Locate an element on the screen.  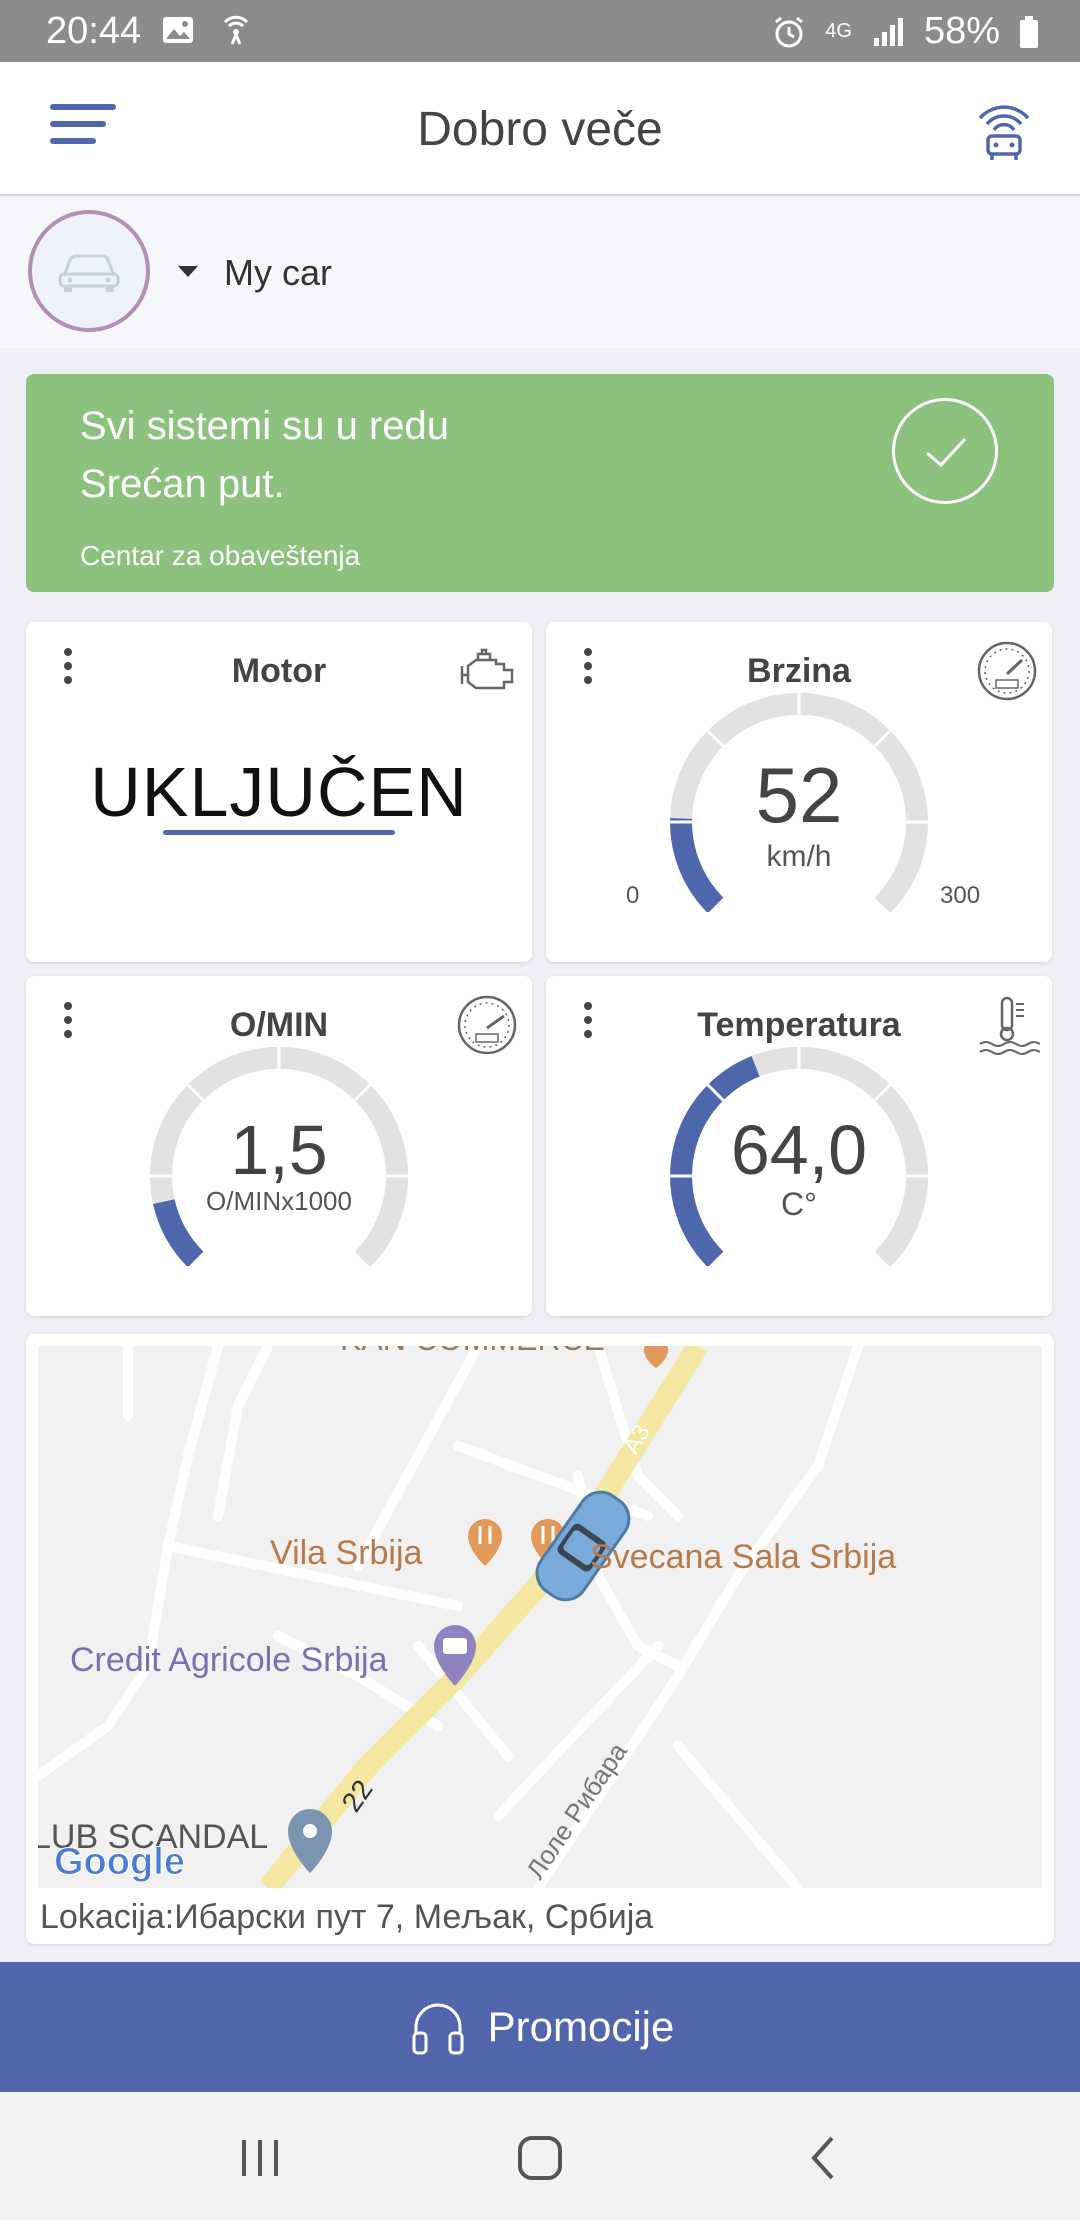
location-label: Lokacija: is located at coordinates (107, 1917).